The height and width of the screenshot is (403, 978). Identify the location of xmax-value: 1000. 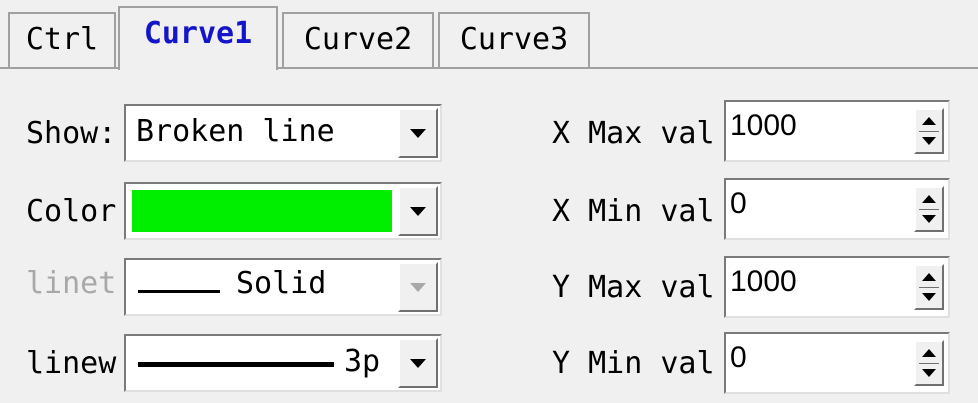
(763, 126).